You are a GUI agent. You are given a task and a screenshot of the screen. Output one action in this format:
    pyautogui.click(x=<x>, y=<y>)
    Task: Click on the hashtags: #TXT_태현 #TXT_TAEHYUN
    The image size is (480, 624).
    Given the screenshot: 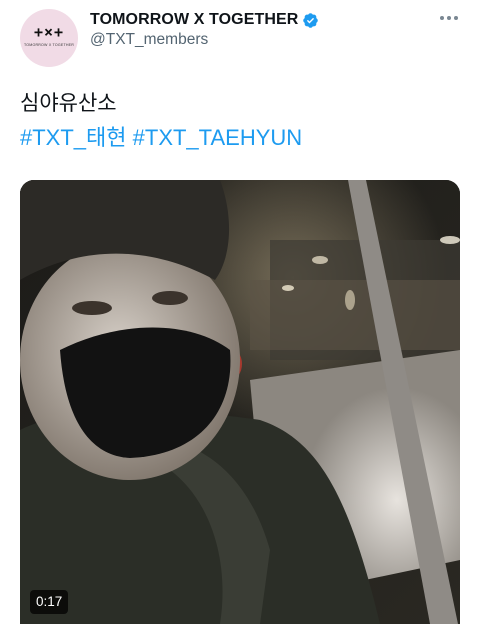 What is the action you would take?
    pyautogui.click(x=161, y=138)
    